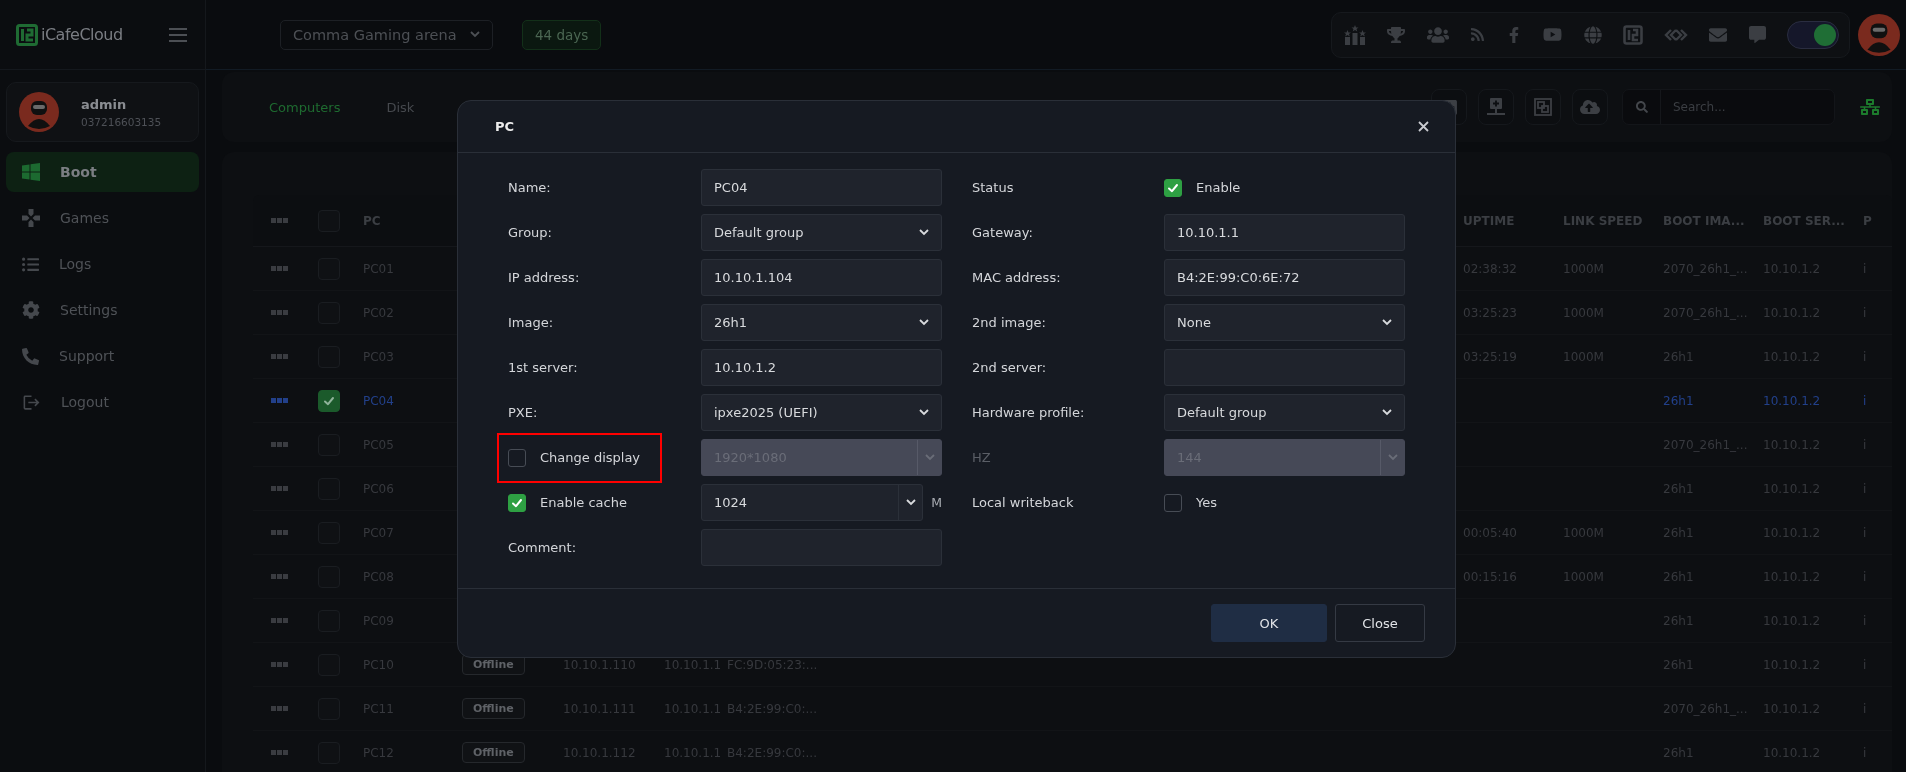  What do you see at coordinates (505, 126) in the screenshot?
I see `dialog-title: PC` at bounding box center [505, 126].